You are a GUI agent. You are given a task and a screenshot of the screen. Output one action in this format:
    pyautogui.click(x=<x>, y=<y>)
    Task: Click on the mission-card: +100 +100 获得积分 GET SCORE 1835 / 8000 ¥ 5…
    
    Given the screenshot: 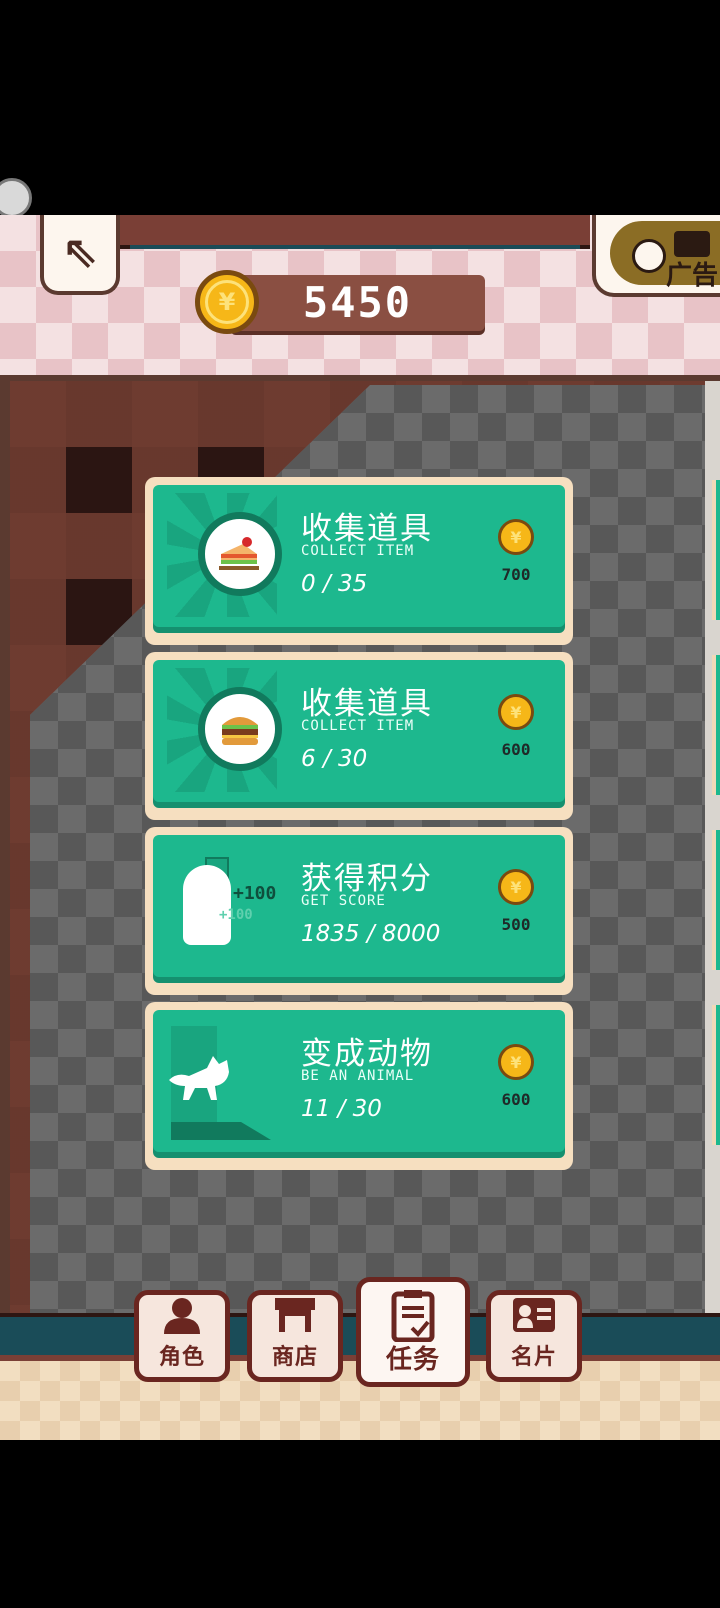 What is the action you would take?
    pyautogui.click(x=359, y=911)
    